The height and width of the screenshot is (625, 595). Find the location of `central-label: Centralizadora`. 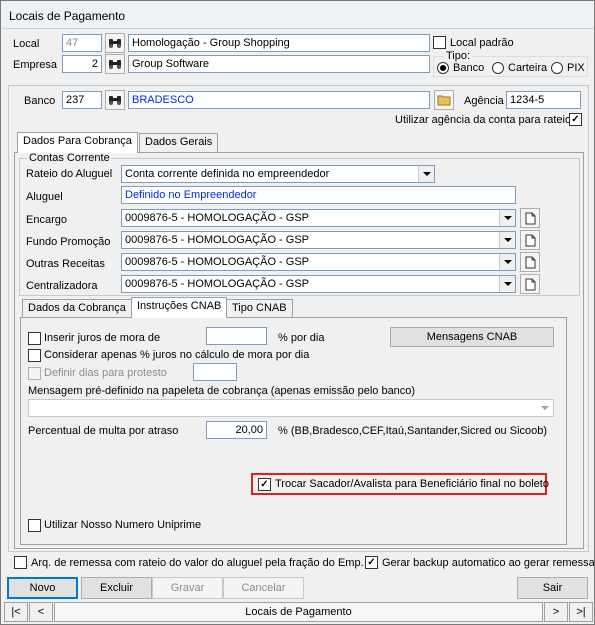

central-label: Centralizadora is located at coordinates (62, 286).